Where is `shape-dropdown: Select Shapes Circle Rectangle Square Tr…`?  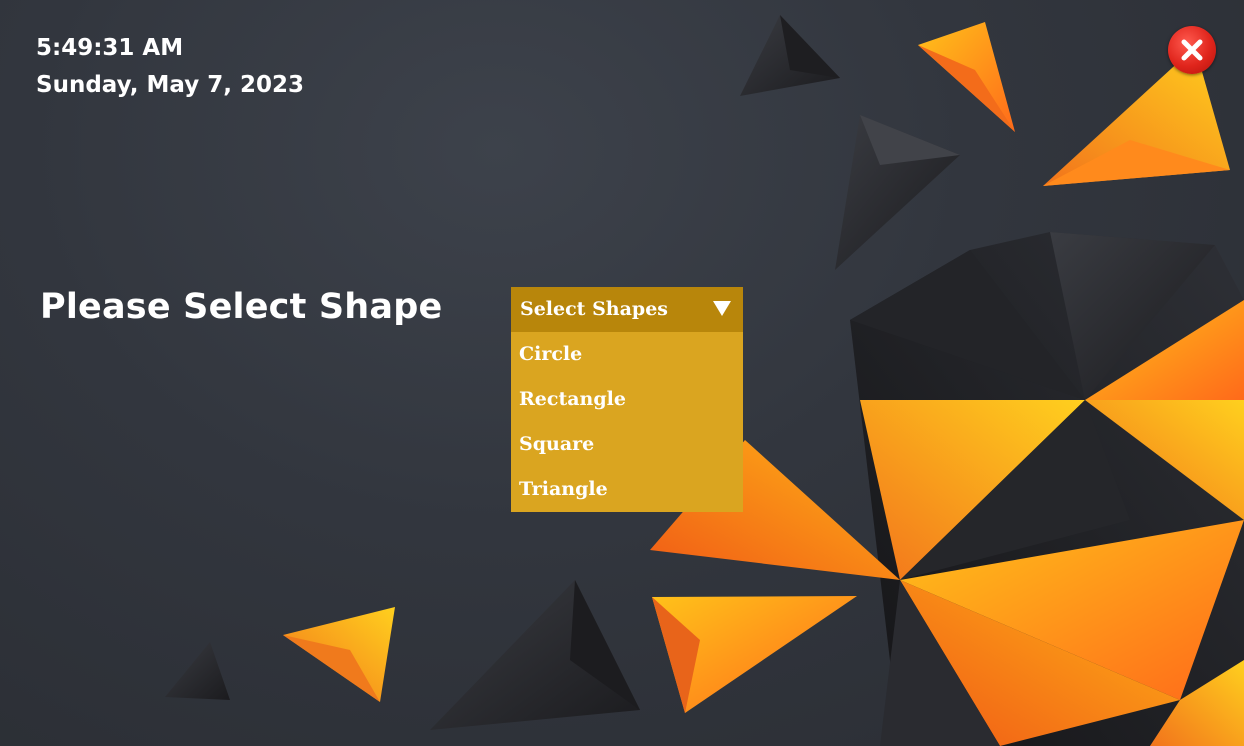 shape-dropdown: Select Shapes Circle Rectangle Square Tr… is located at coordinates (627, 399).